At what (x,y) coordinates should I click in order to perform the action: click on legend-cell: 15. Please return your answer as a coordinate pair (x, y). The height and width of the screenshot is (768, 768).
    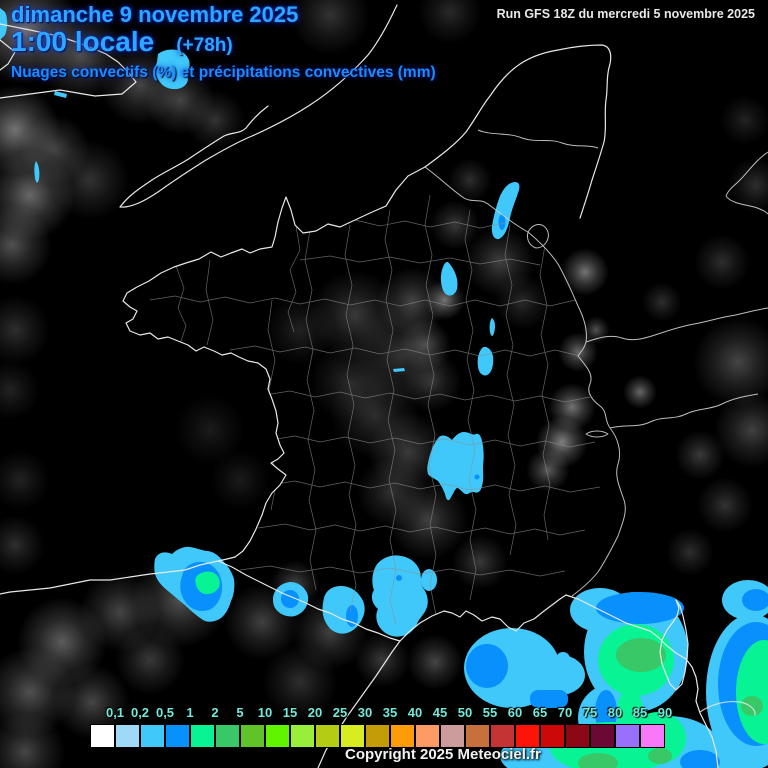
    Looking at the image, I should click on (281, 725).